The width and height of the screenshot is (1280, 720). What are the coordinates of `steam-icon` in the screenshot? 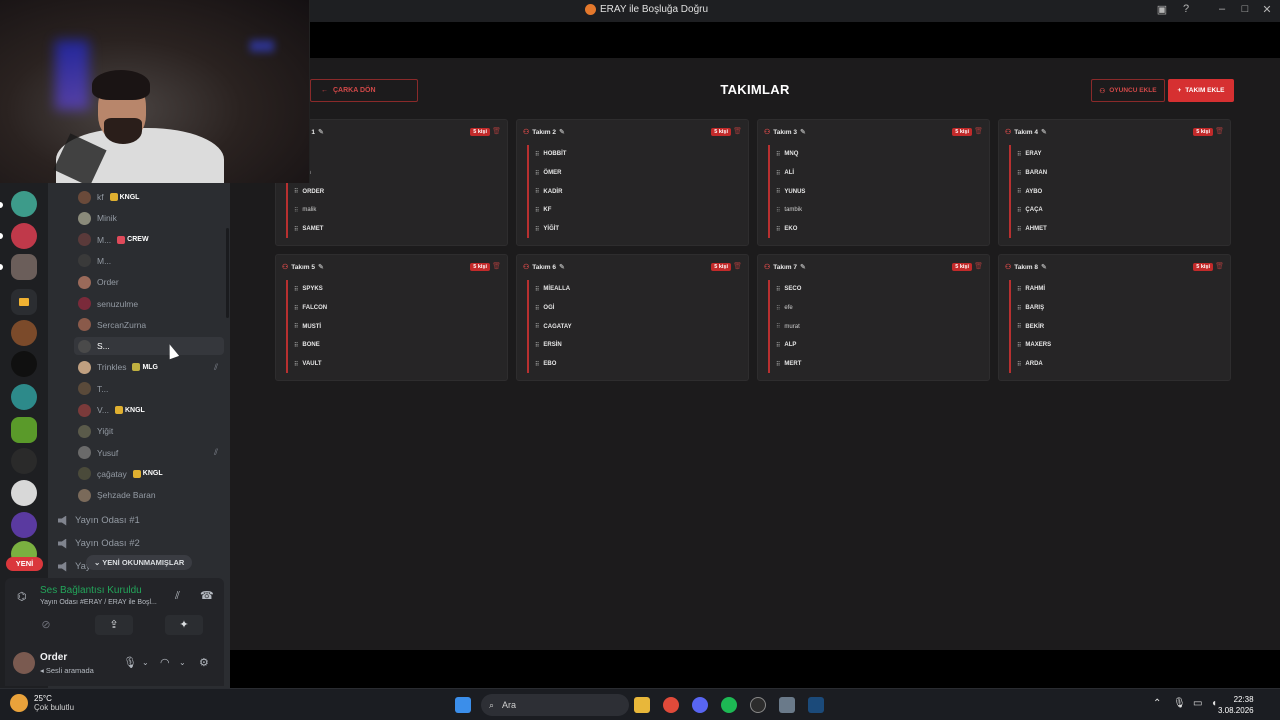 It's located at (816, 705).